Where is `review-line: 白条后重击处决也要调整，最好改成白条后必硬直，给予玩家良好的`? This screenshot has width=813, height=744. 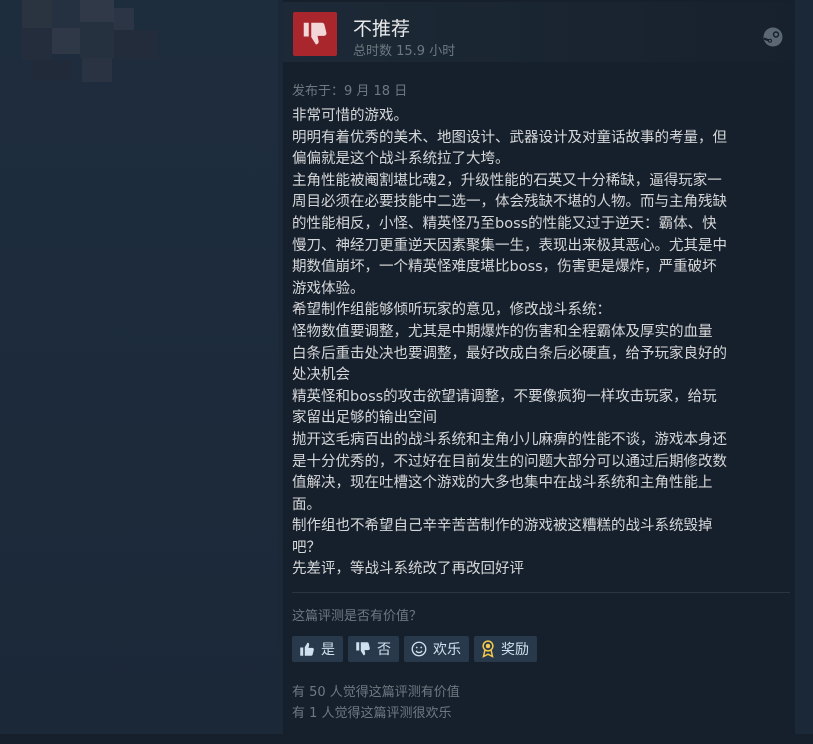 review-line: 白条后重击处决也要调整，最好改成白条后必硬直，给予玩家良好的 is located at coordinates (509, 353).